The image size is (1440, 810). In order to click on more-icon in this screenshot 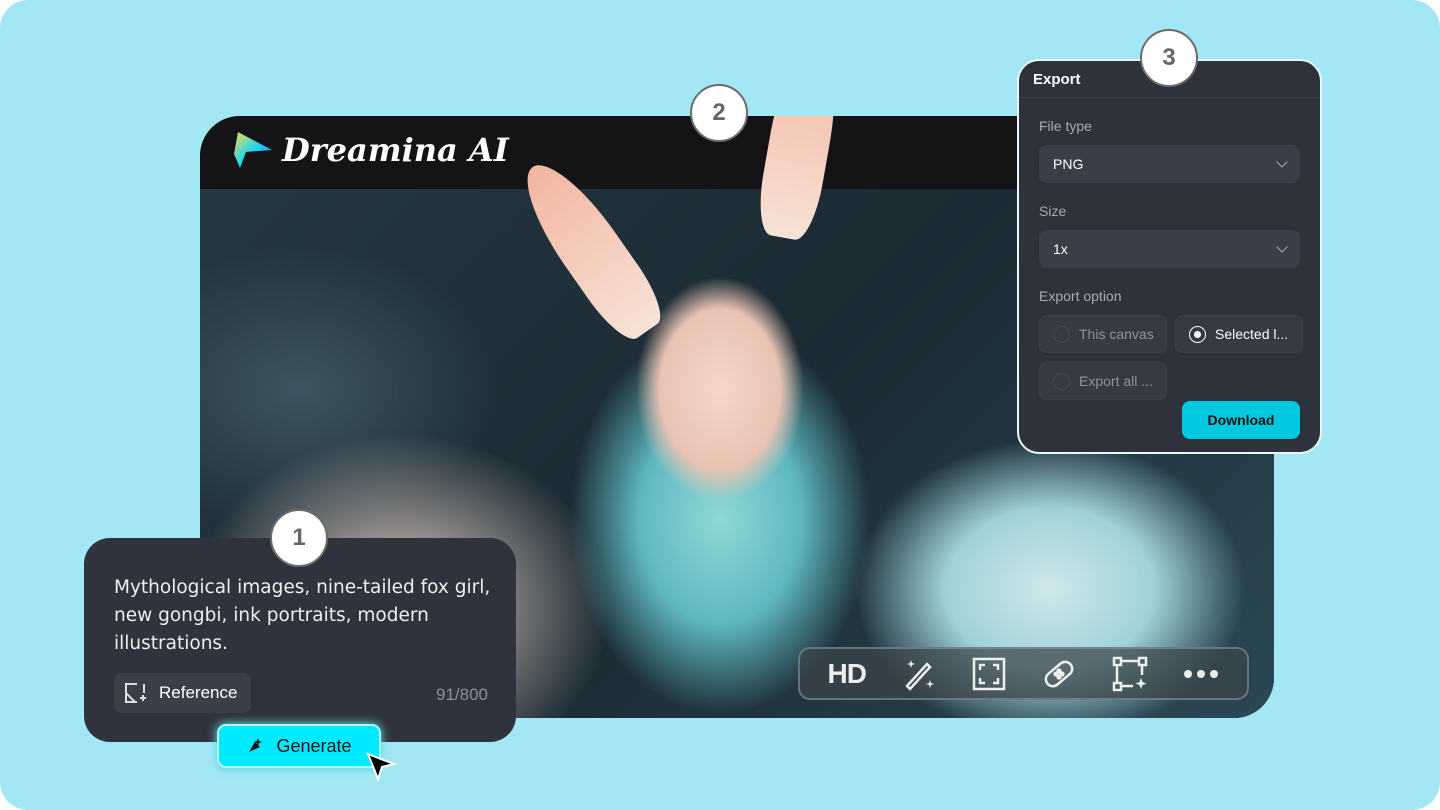, I will do `click(1201, 674)`.